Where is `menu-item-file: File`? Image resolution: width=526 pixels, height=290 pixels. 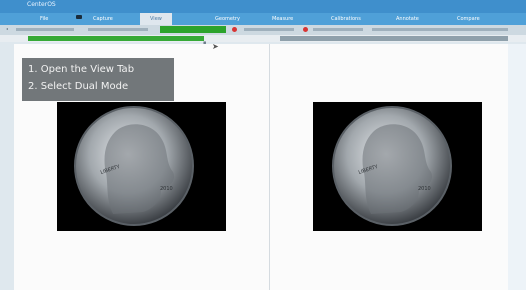 menu-item-file: File is located at coordinates (44, 19).